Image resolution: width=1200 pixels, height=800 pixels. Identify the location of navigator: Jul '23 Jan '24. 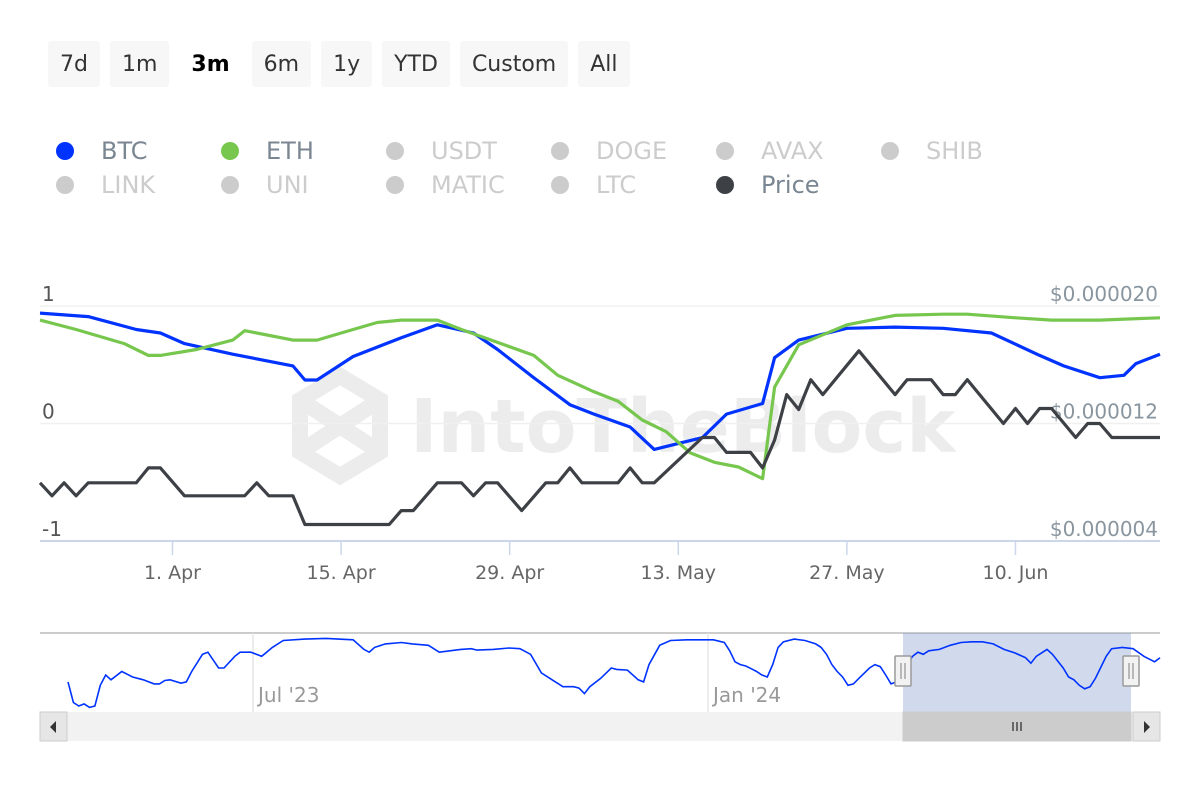
(600, 687).